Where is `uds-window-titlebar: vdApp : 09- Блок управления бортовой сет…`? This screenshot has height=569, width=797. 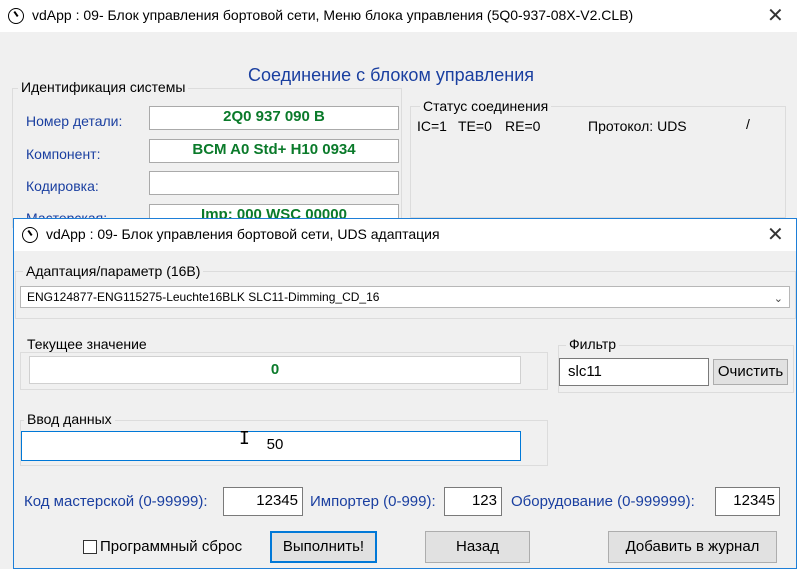
uds-window-titlebar: vdApp : 09- Блок управления бортовой сет… is located at coordinates (405, 235).